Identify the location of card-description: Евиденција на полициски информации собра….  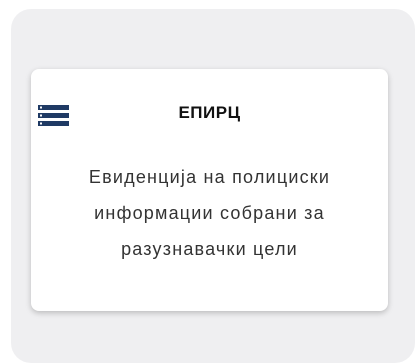
(209, 213).